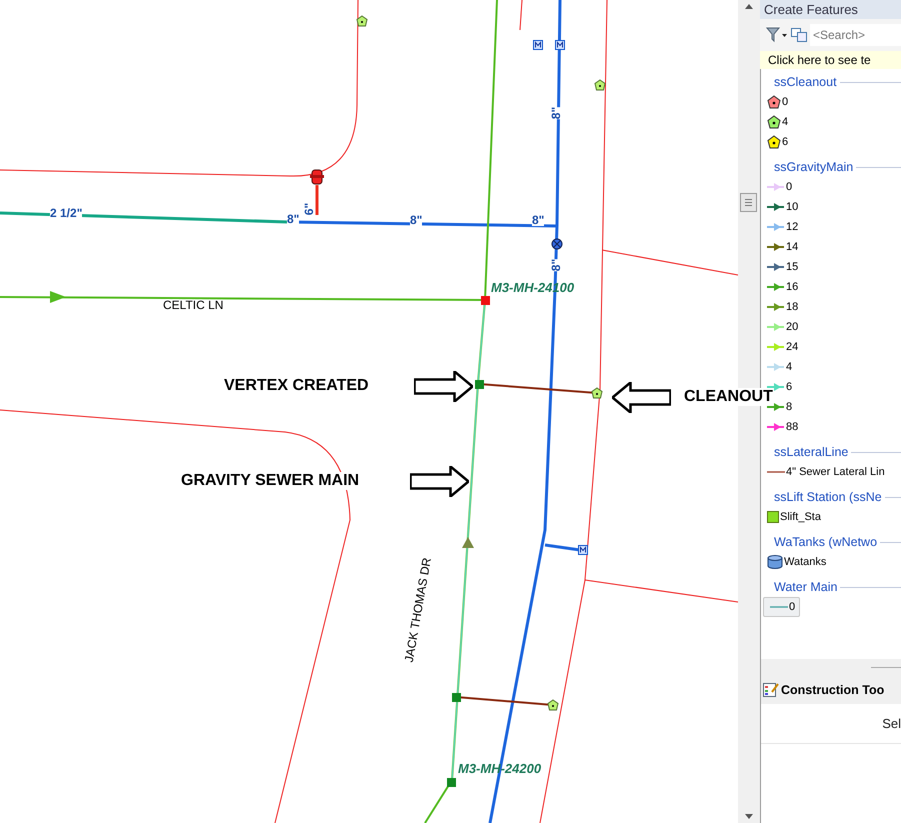 Image resolution: width=901 pixels, height=823 pixels. Describe the element at coordinates (781, 287) in the screenshot. I see `template-item: 16` at that location.